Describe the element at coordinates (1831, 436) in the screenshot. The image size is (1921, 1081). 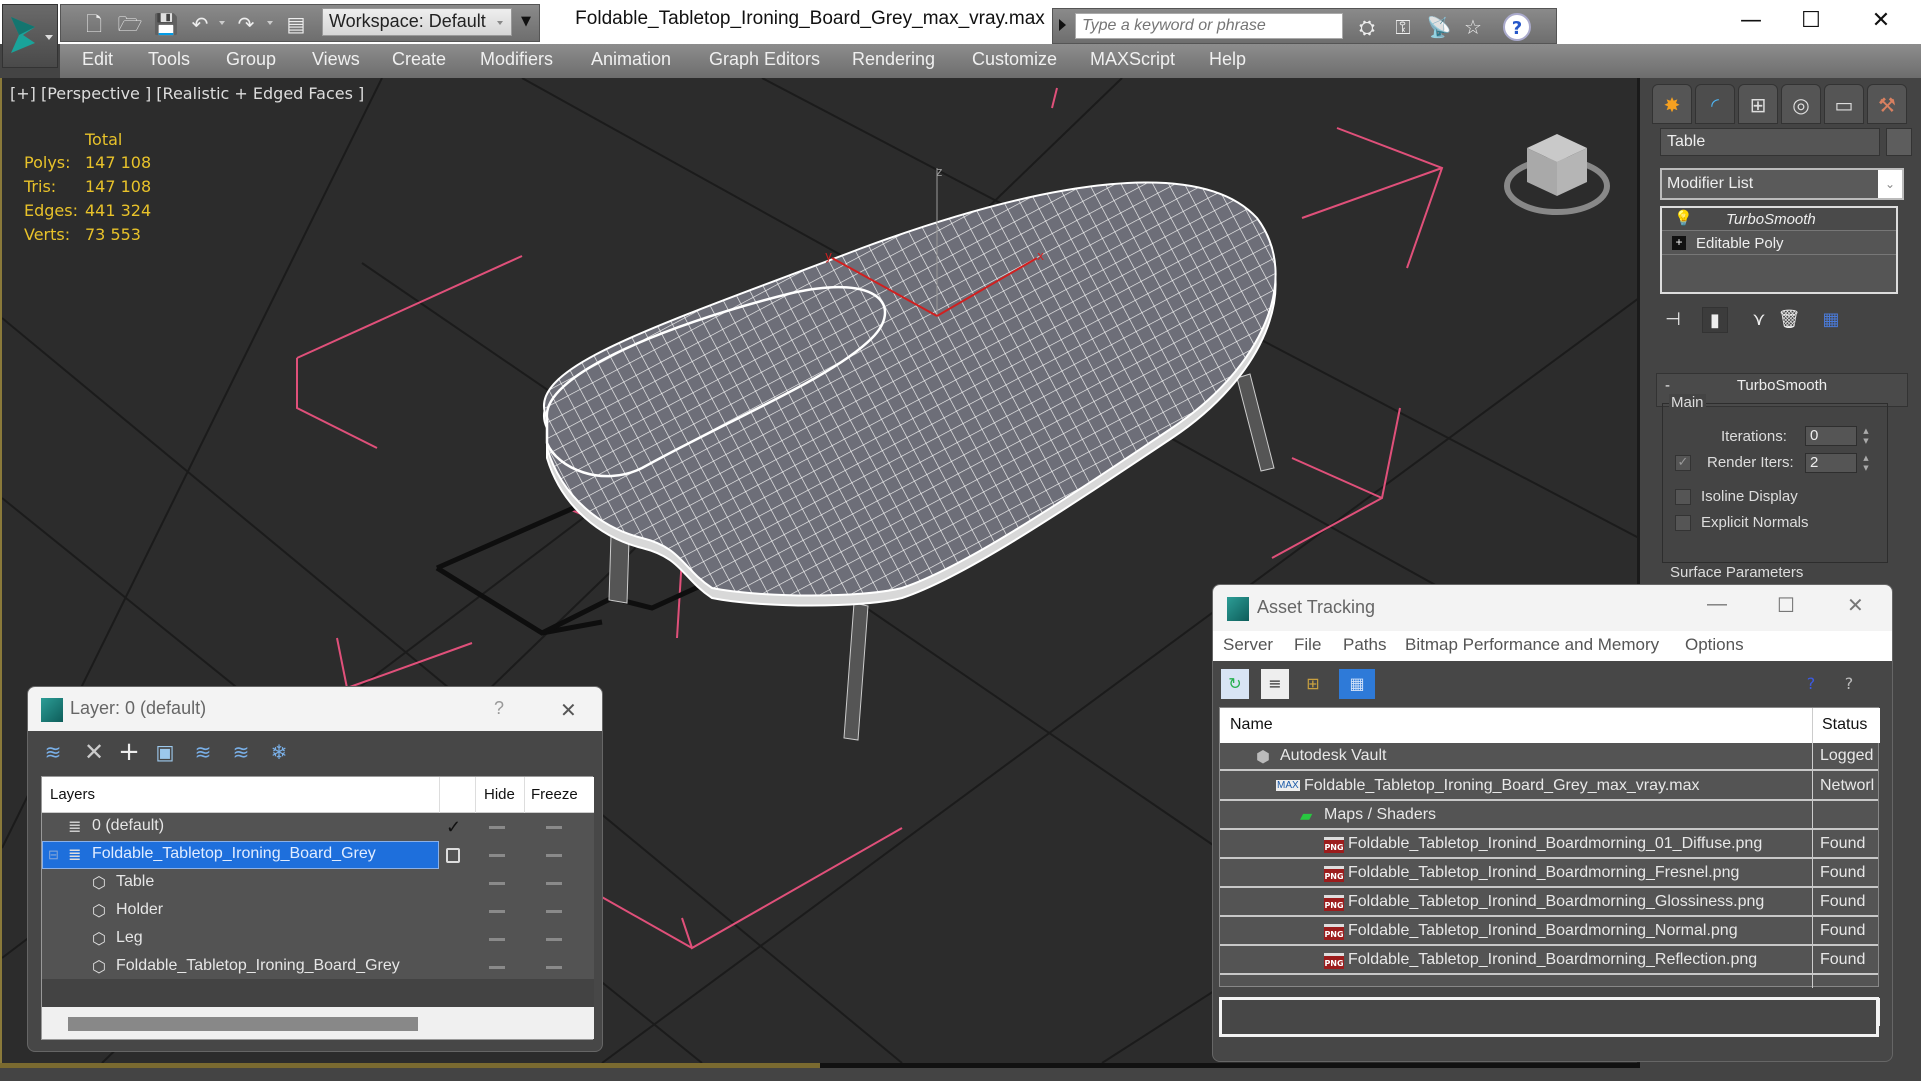
I see `iterations-spinner: 0` at that location.